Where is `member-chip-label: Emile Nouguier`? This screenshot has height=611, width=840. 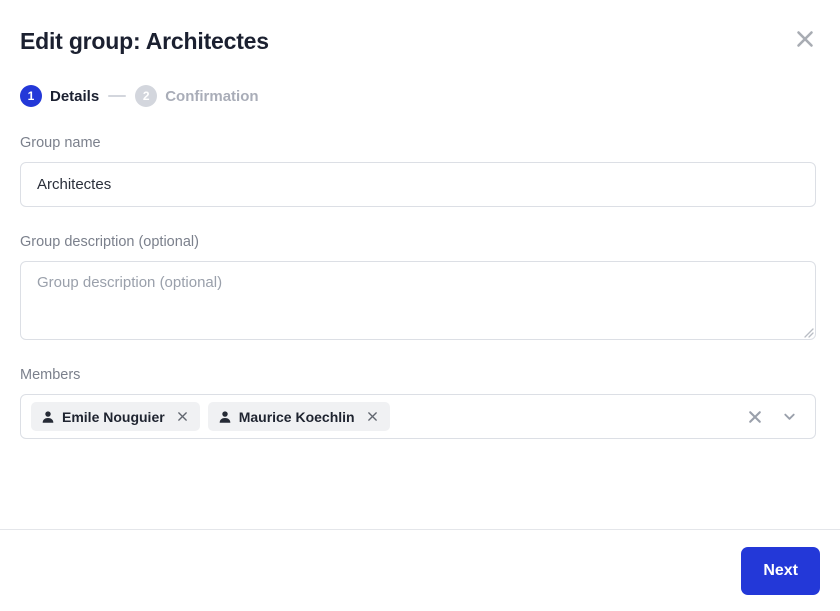
member-chip-label: Emile Nouguier is located at coordinates (113, 416).